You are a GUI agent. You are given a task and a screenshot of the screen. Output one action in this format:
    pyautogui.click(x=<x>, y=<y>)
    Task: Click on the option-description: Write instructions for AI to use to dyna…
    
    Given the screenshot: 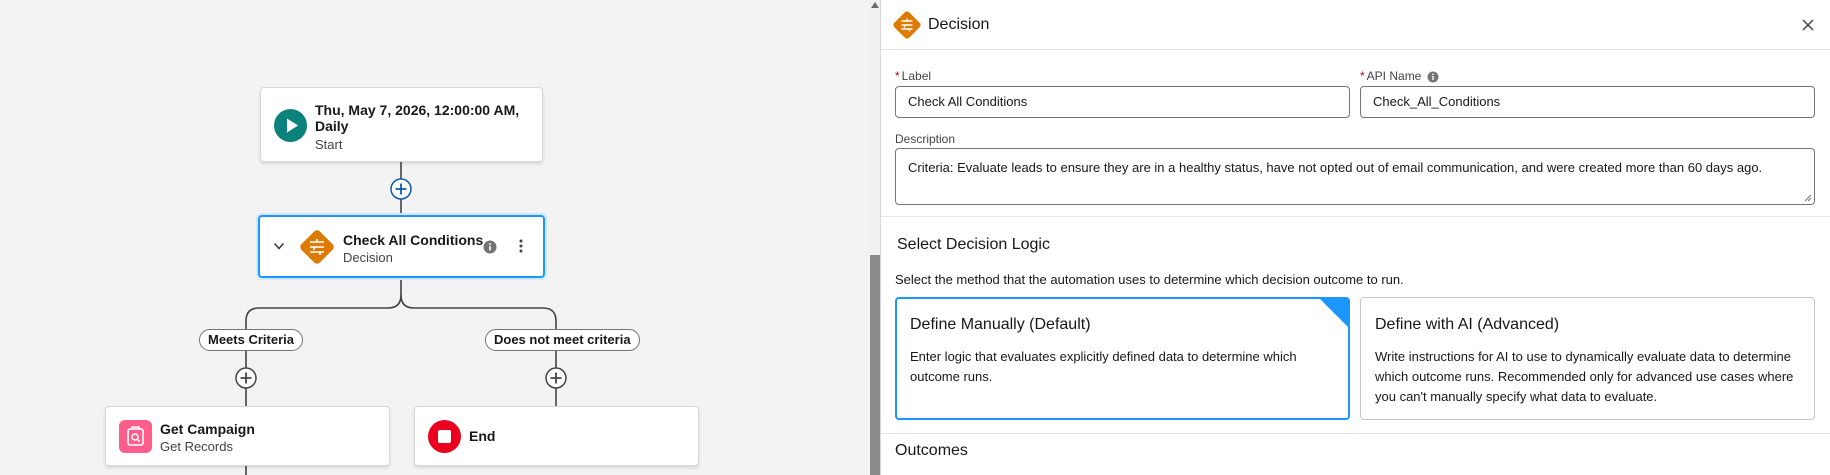 What is the action you would take?
    pyautogui.click(x=1584, y=376)
    